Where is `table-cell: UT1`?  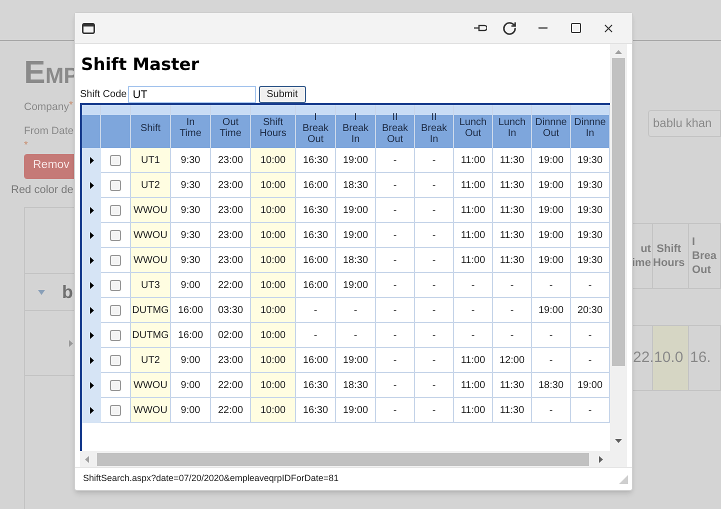 table-cell: UT1 is located at coordinates (151, 160).